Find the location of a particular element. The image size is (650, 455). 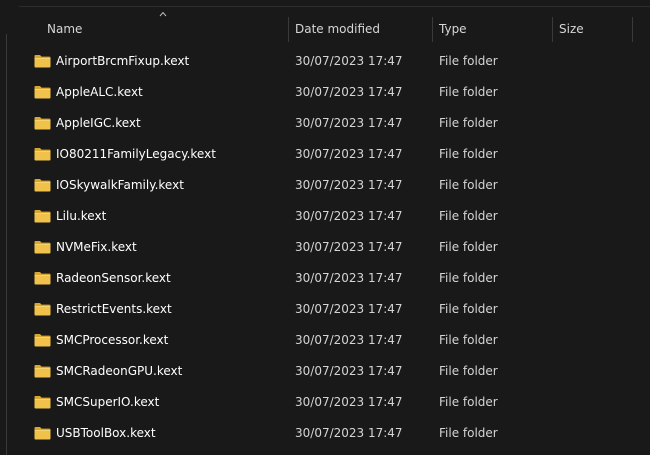

file-name: AirportBrcmFixup.kext is located at coordinates (123, 61).